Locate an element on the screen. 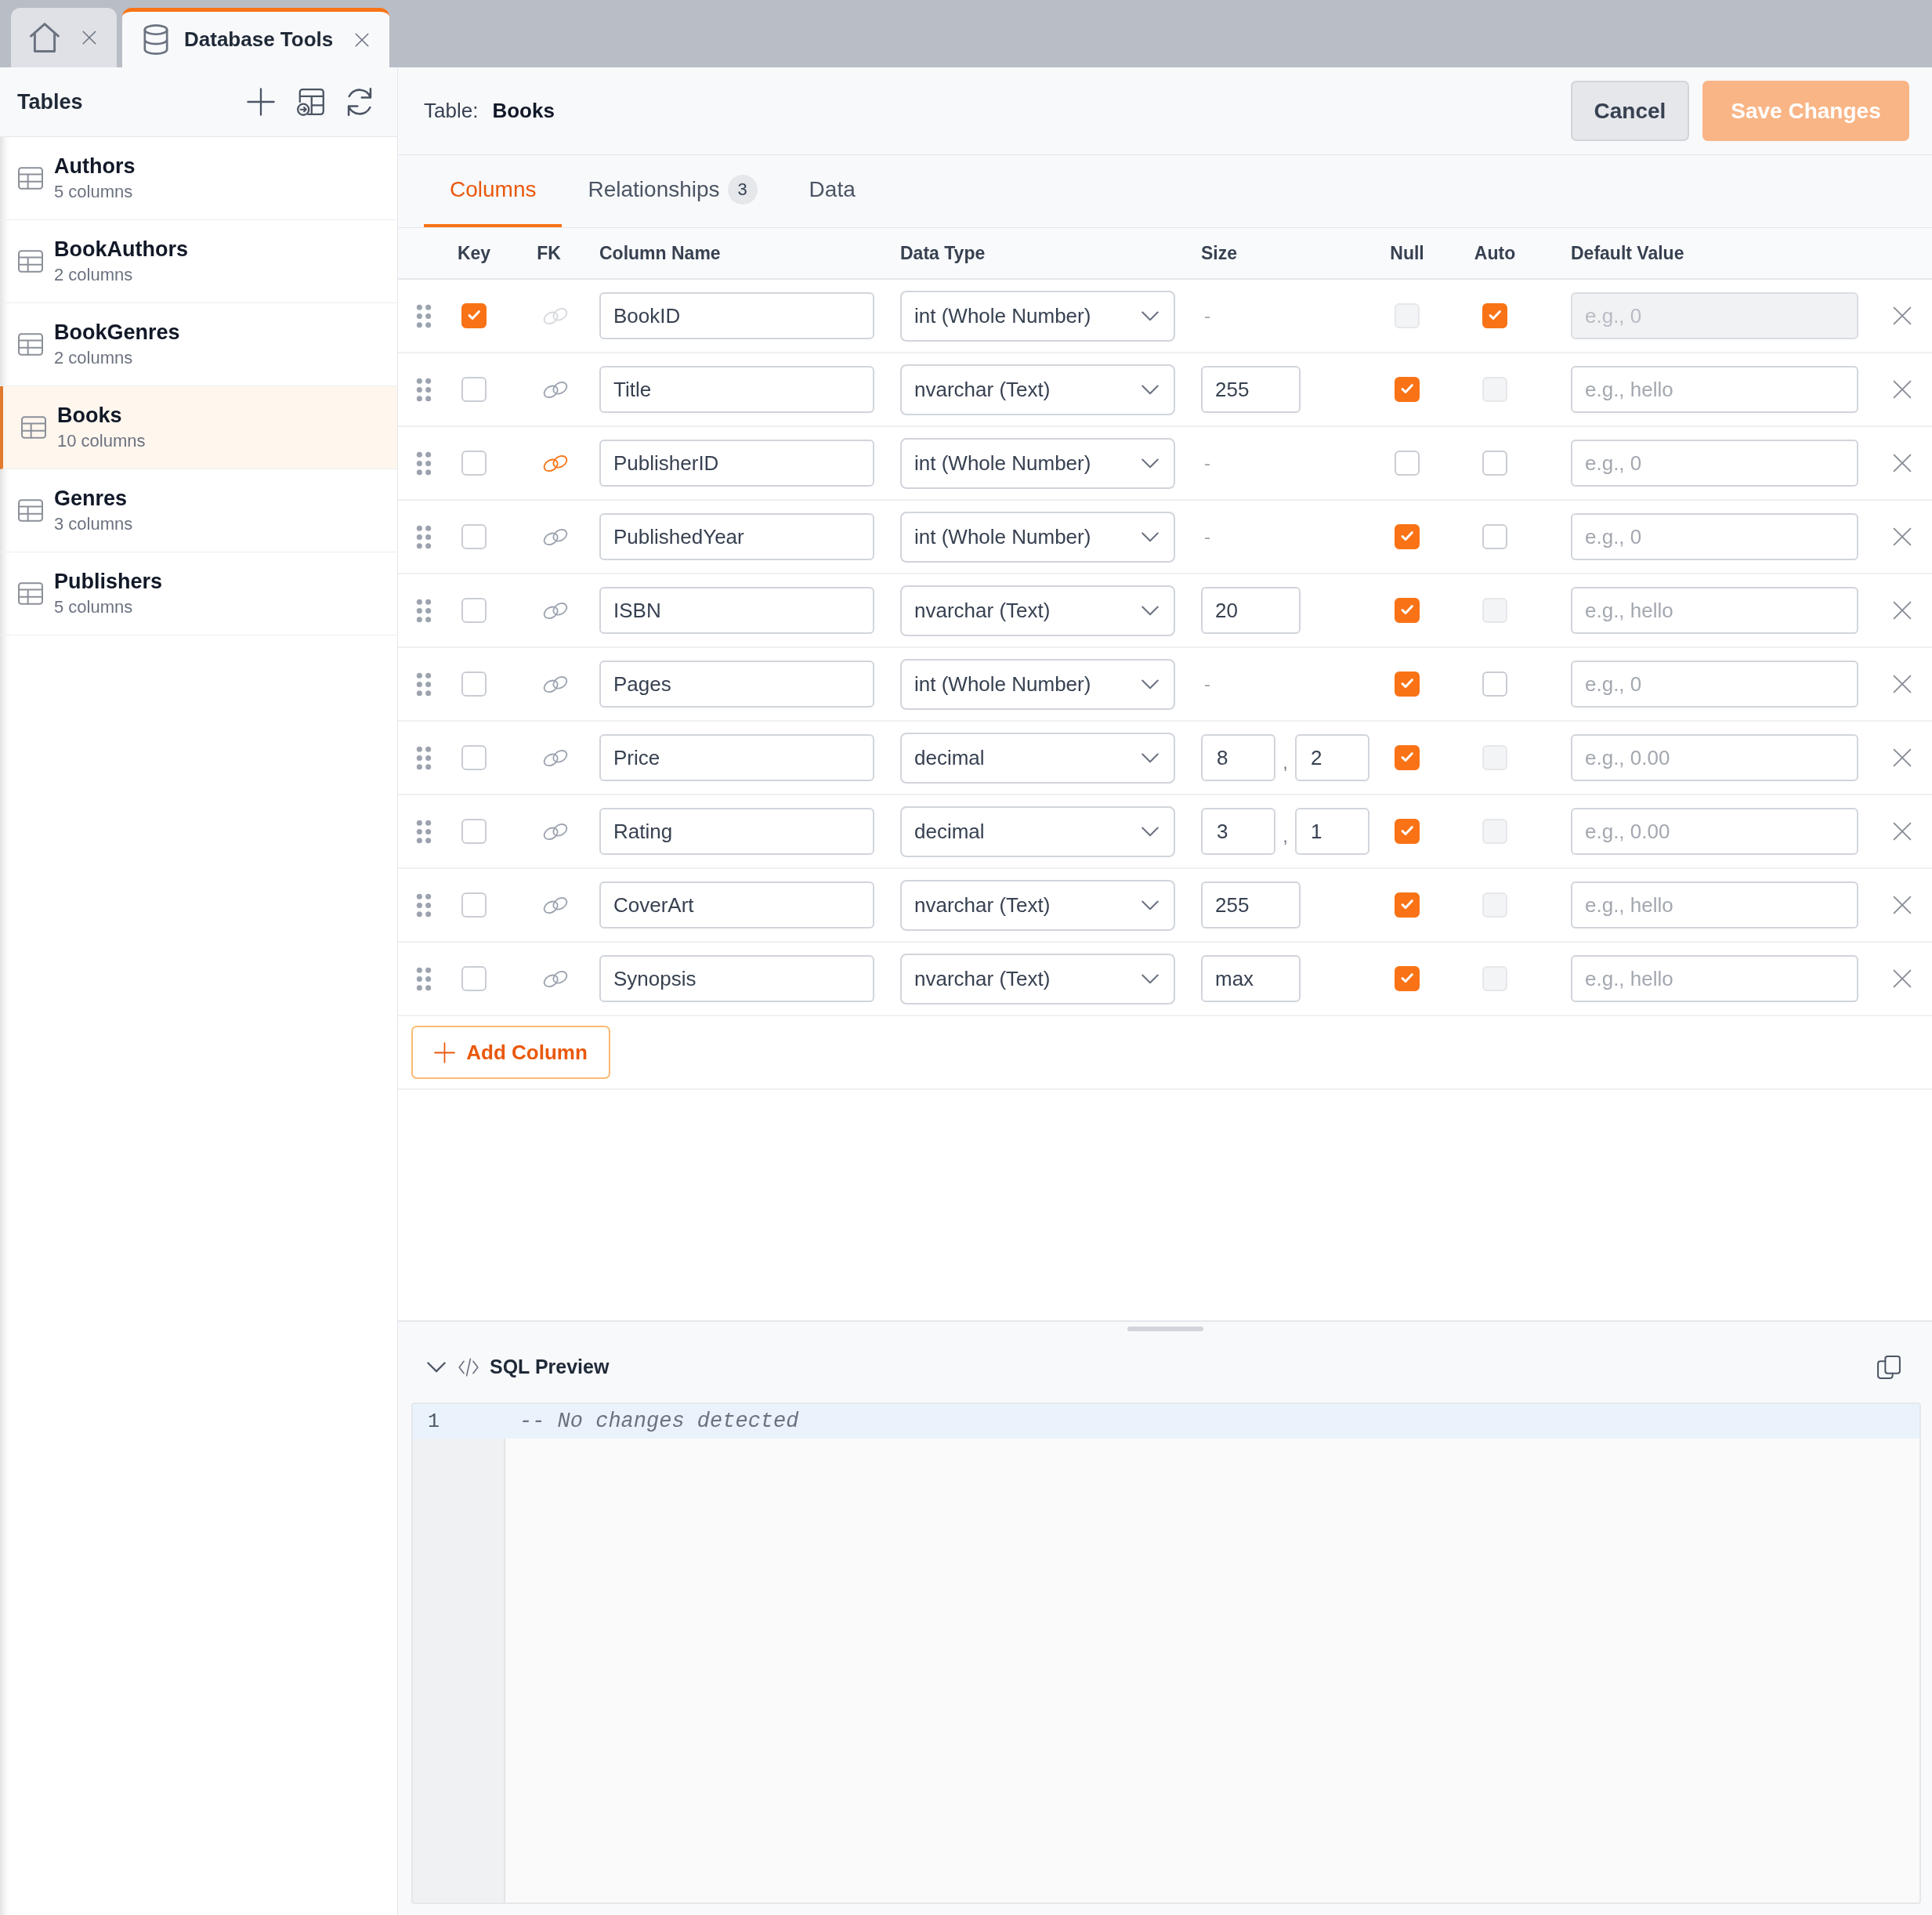  tab: Data is located at coordinates (832, 191).